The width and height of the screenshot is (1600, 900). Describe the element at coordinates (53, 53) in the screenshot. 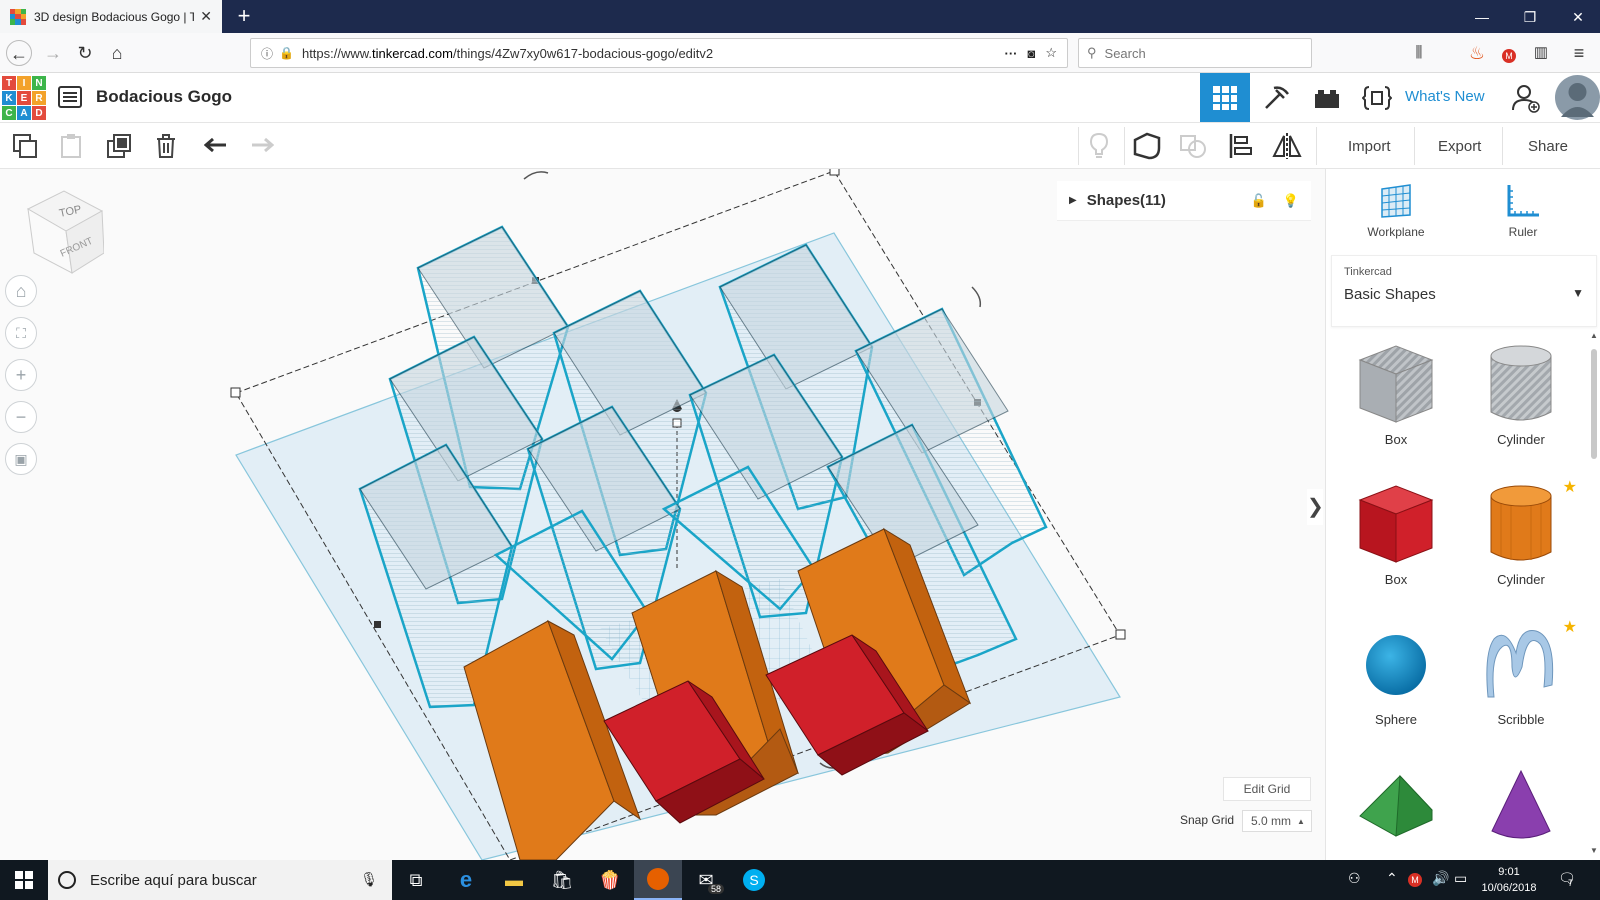

I see `forward-icon: →` at that location.